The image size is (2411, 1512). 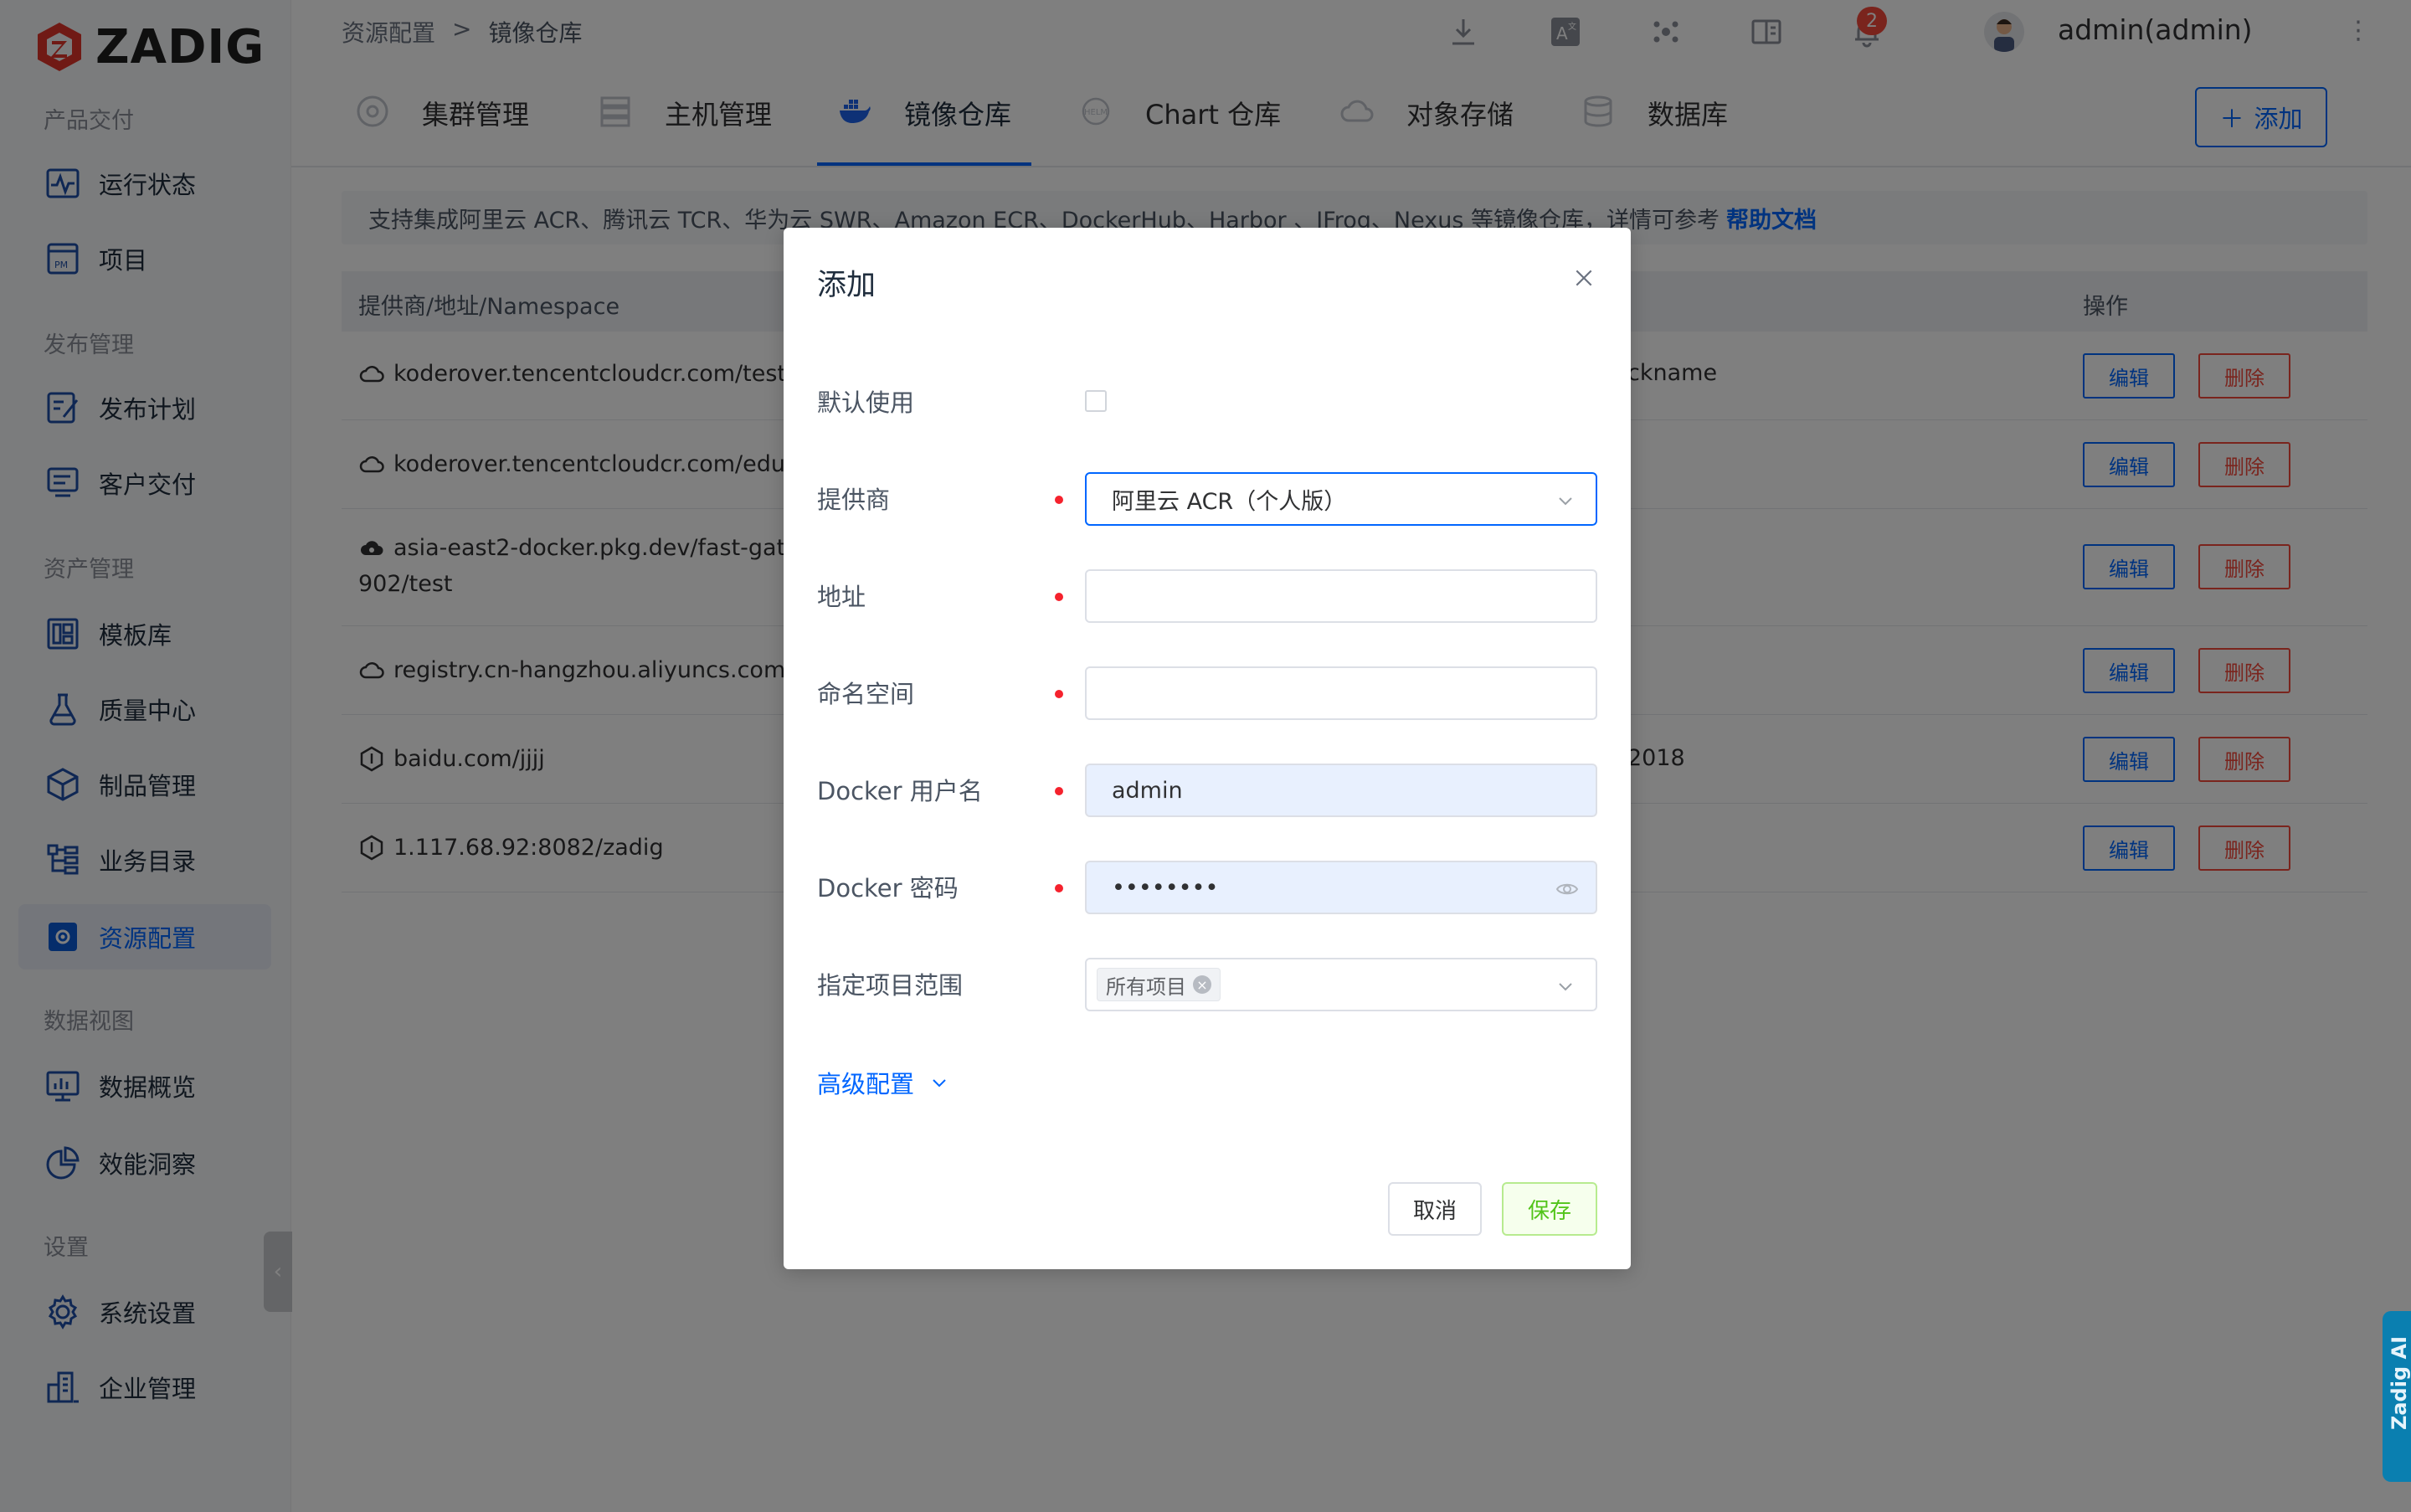 I want to click on docker-username-label: Docker 用户名, so click(x=900, y=791).